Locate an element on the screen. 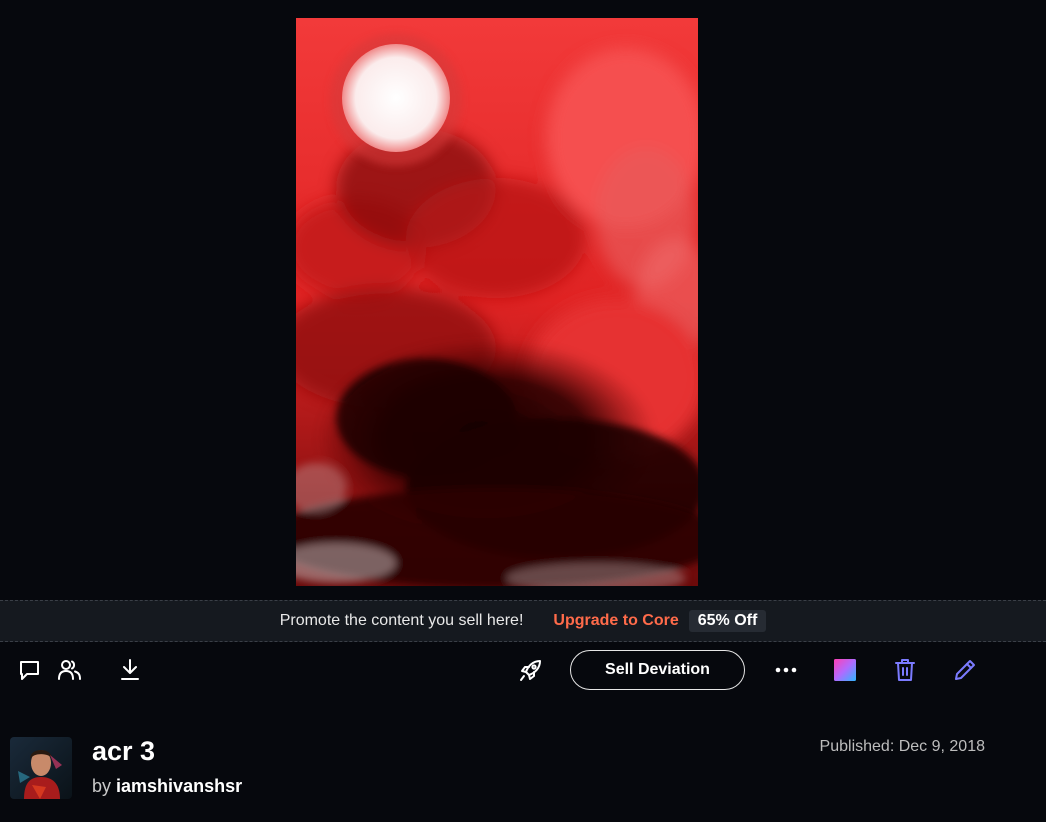 The height and width of the screenshot is (822, 1046). pencil-icon is located at coordinates (965, 670).